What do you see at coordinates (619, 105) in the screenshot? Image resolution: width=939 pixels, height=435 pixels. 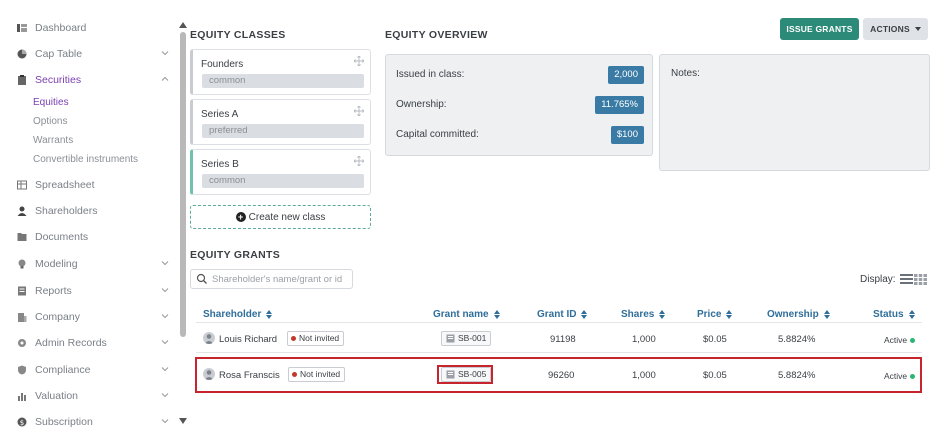 I see `ownership-value: 11.765%` at bounding box center [619, 105].